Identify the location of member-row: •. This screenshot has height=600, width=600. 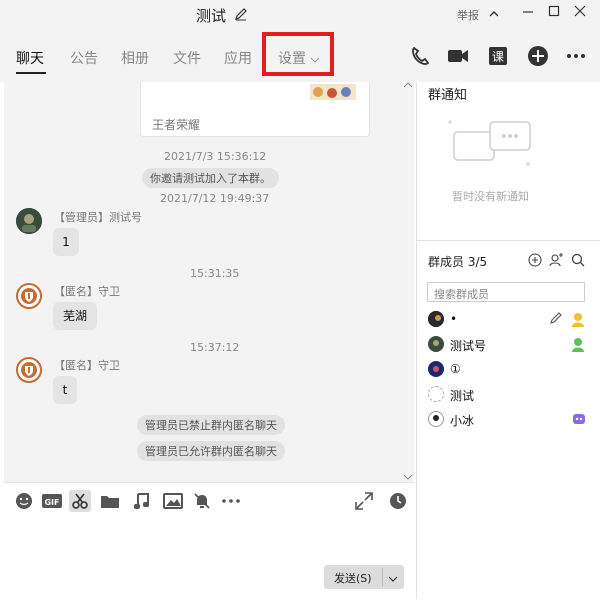
(513, 320).